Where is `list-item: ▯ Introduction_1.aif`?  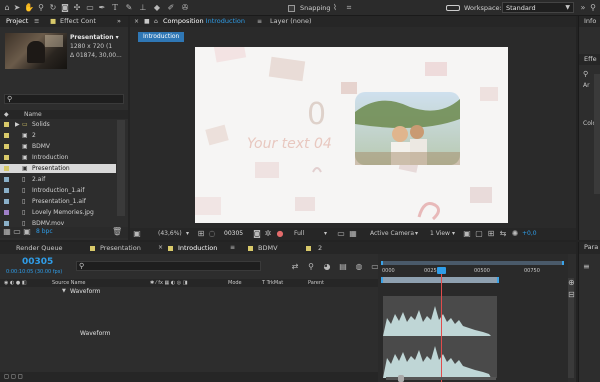 list-item: ▯ Introduction_1.aif is located at coordinates (64, 190).